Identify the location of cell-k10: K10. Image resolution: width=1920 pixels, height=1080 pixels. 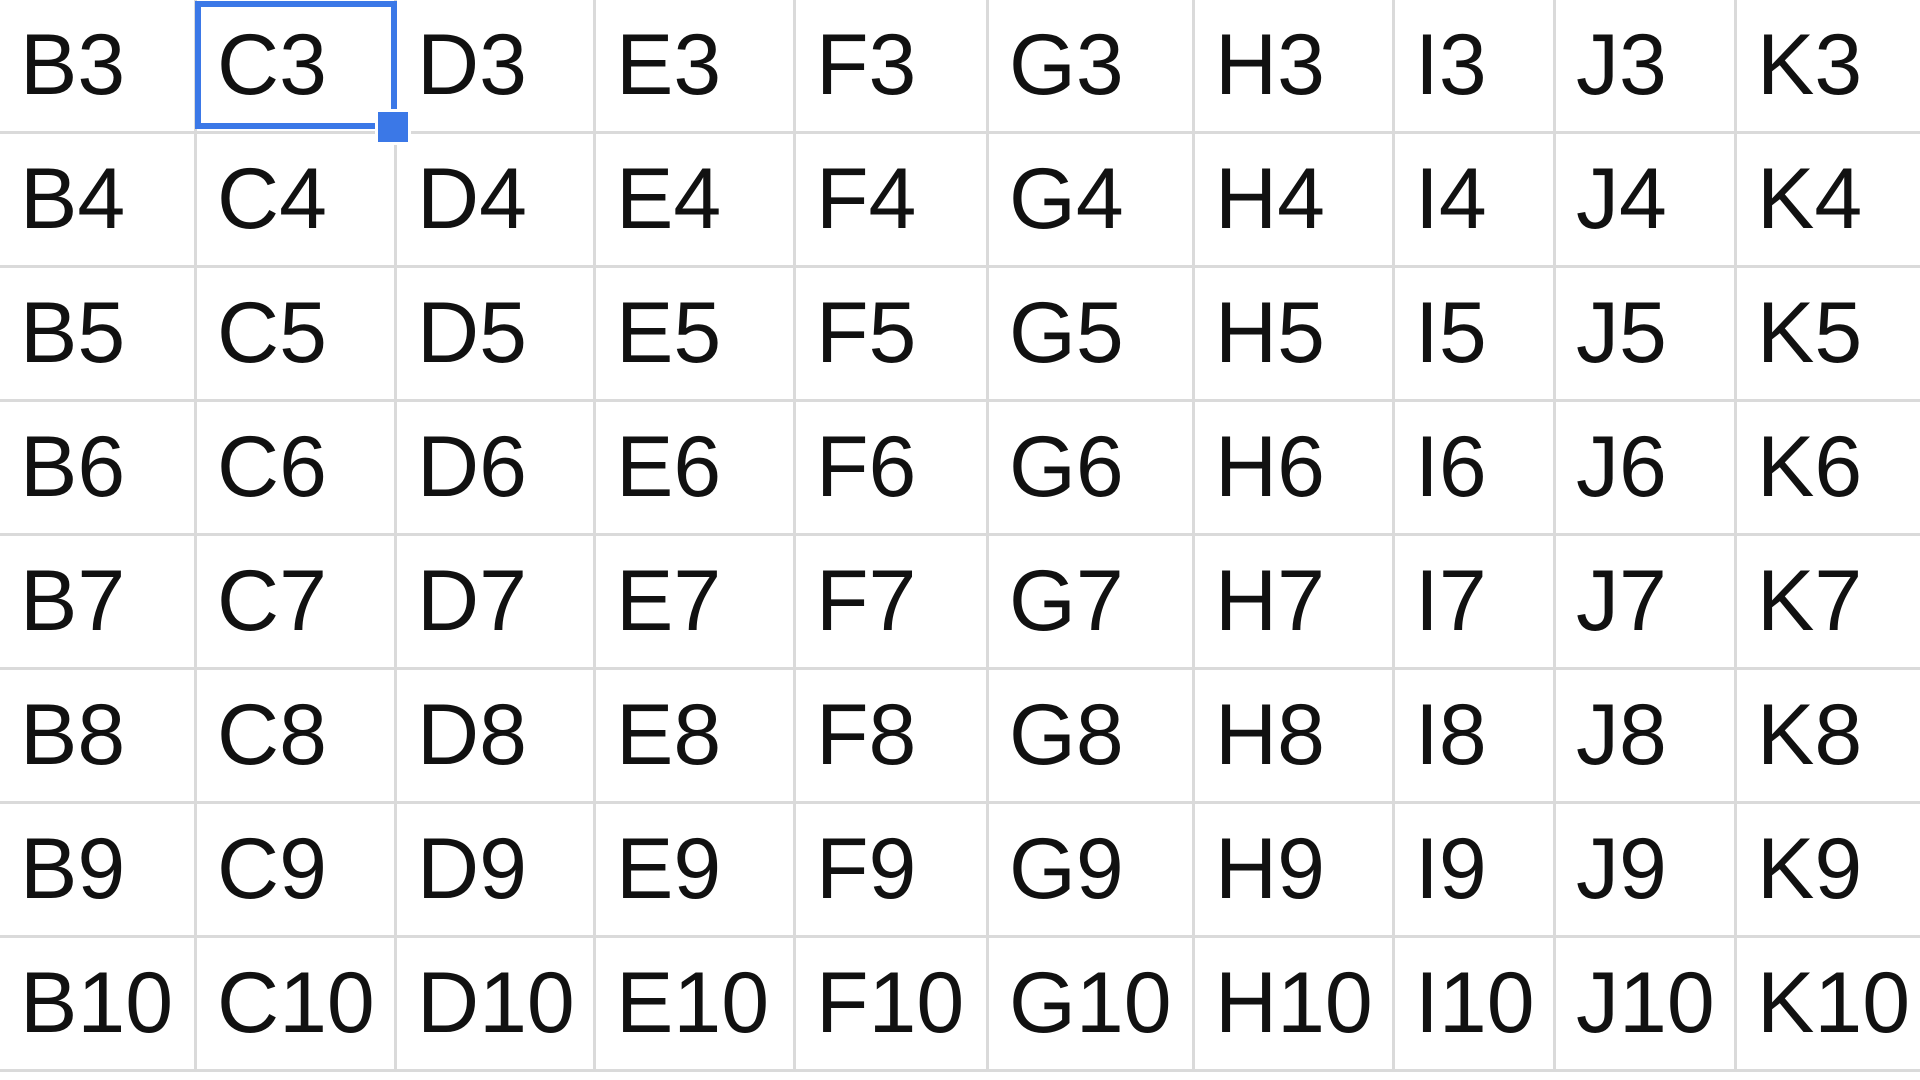
(1828, 1003).